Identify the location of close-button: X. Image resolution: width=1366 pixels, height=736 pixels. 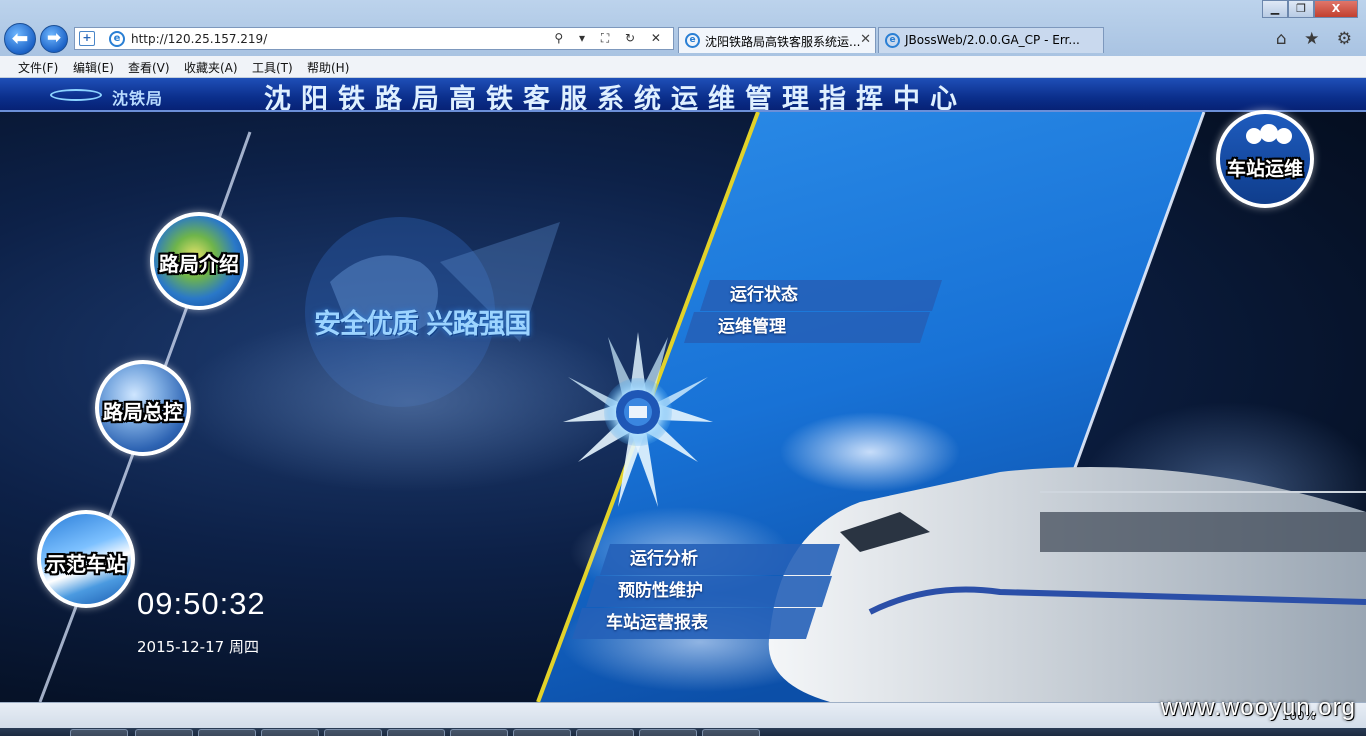
(1336, 9).